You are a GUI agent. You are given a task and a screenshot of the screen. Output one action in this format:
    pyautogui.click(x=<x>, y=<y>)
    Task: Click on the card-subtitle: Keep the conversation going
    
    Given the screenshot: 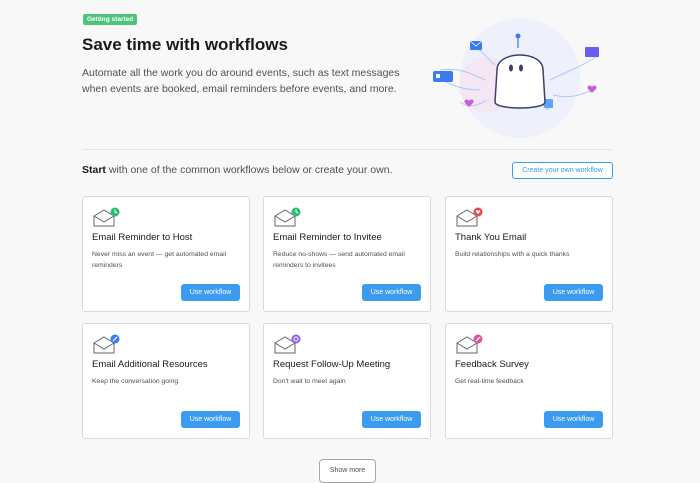 What is the action you would take?
    pyautogui.click(x=135, y=381)
    